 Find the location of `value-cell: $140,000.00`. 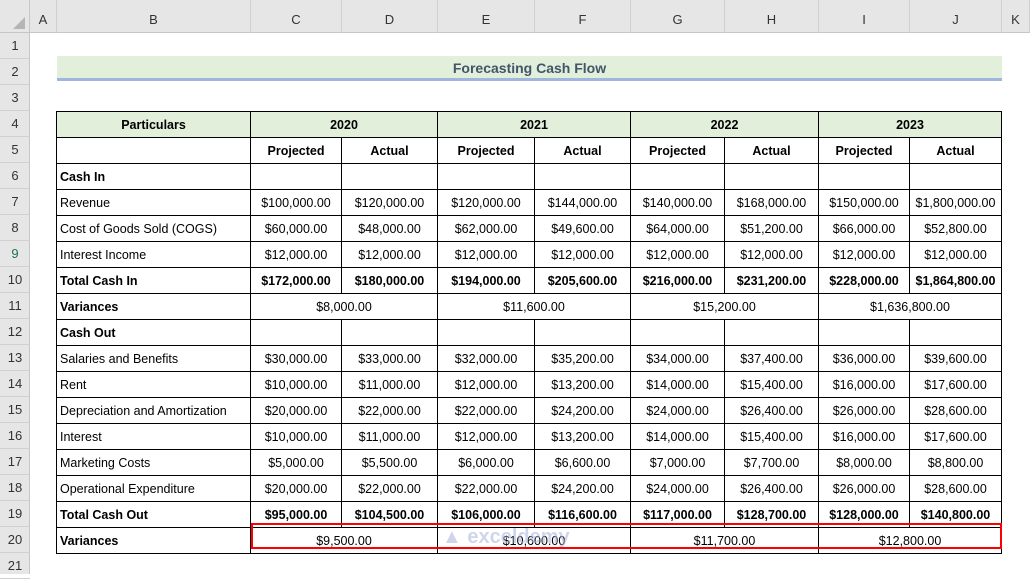

value-cell: $140,000.00 is located at coordinates (677, 202).